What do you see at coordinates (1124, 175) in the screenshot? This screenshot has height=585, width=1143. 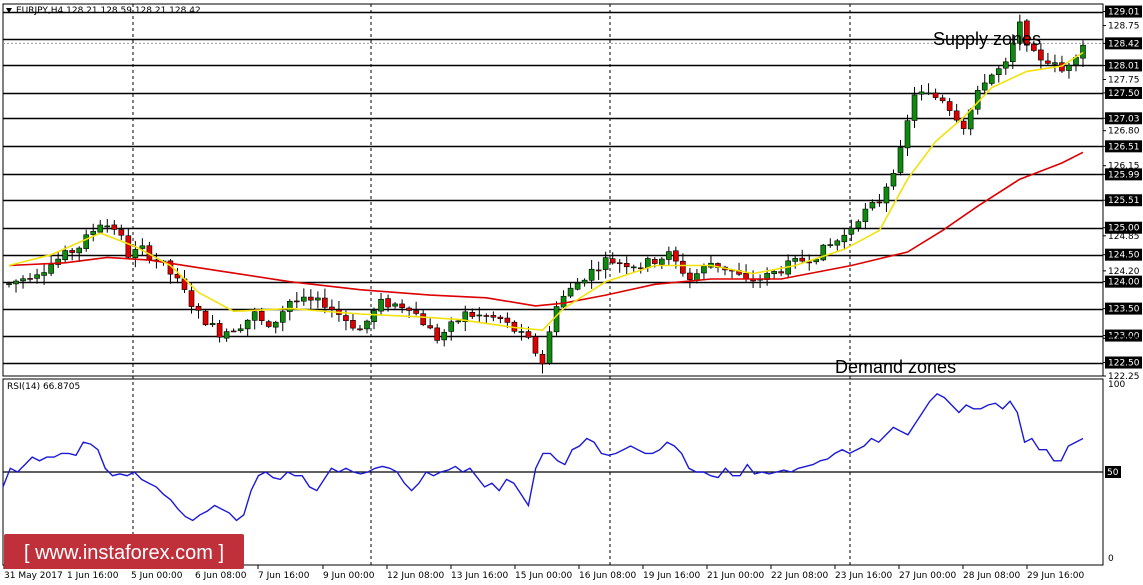 I see `price-level-label: 125.99` at bounding box center [1124, 175].